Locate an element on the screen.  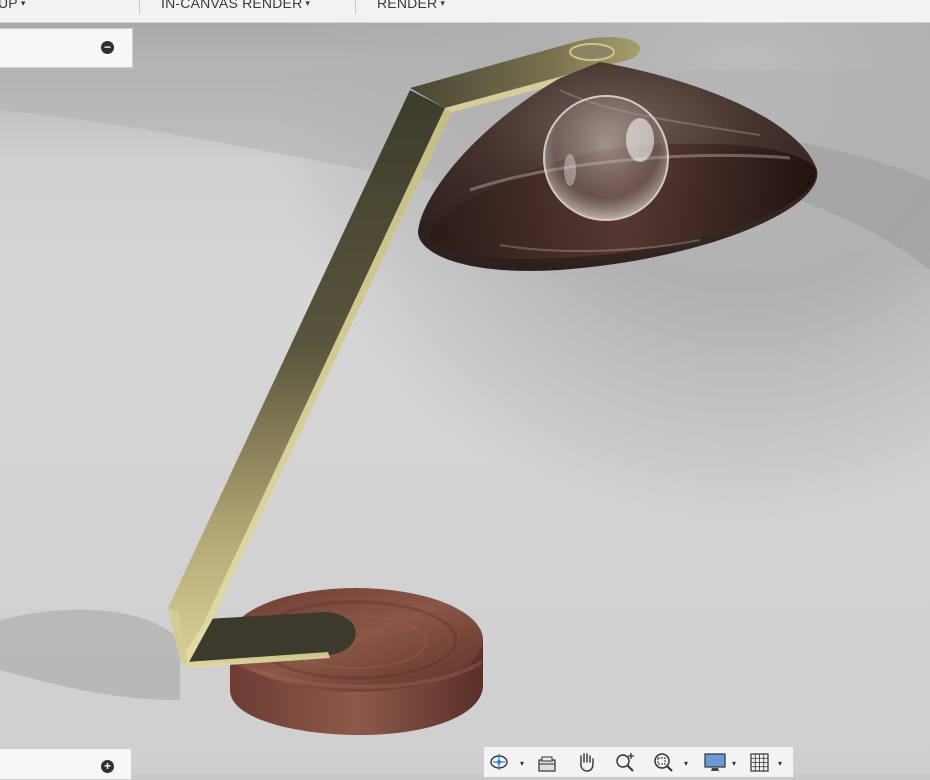
zoom-window-icon is located at coordinates (664, 762).